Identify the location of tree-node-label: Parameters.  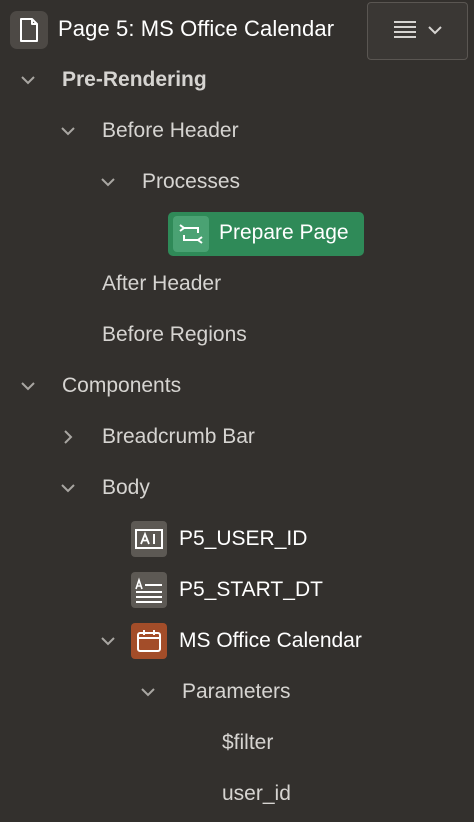
(236, 691).